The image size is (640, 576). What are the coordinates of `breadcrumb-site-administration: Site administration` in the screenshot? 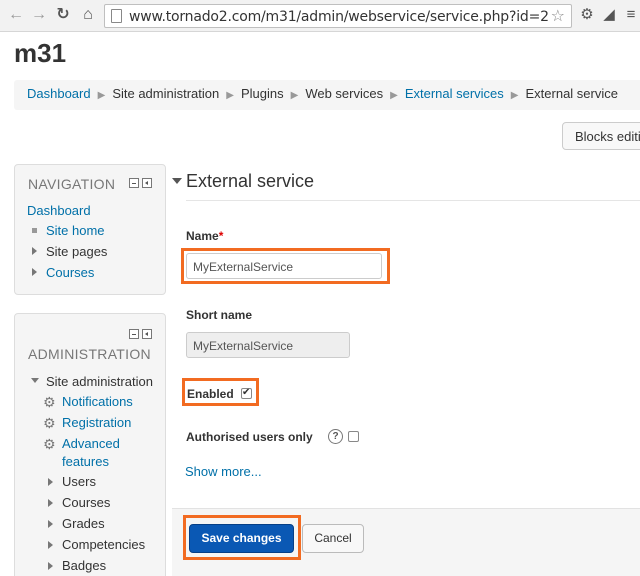 It's located at (165, 93).